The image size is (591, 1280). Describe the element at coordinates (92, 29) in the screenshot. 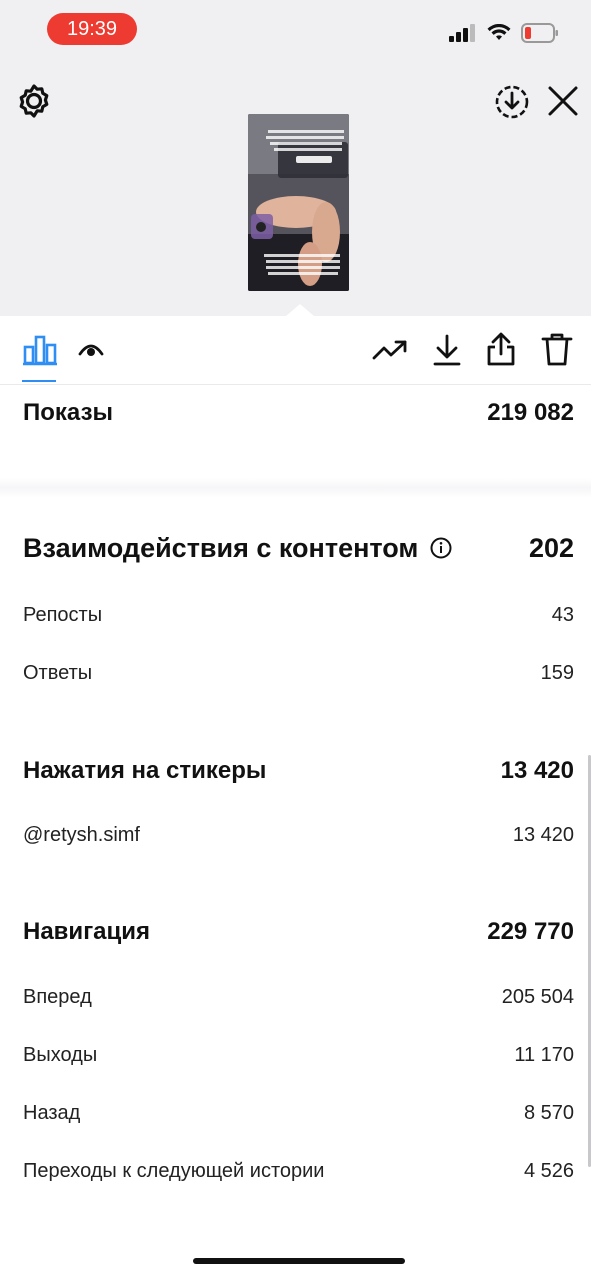

I see `status-time: 19:39` at that location.